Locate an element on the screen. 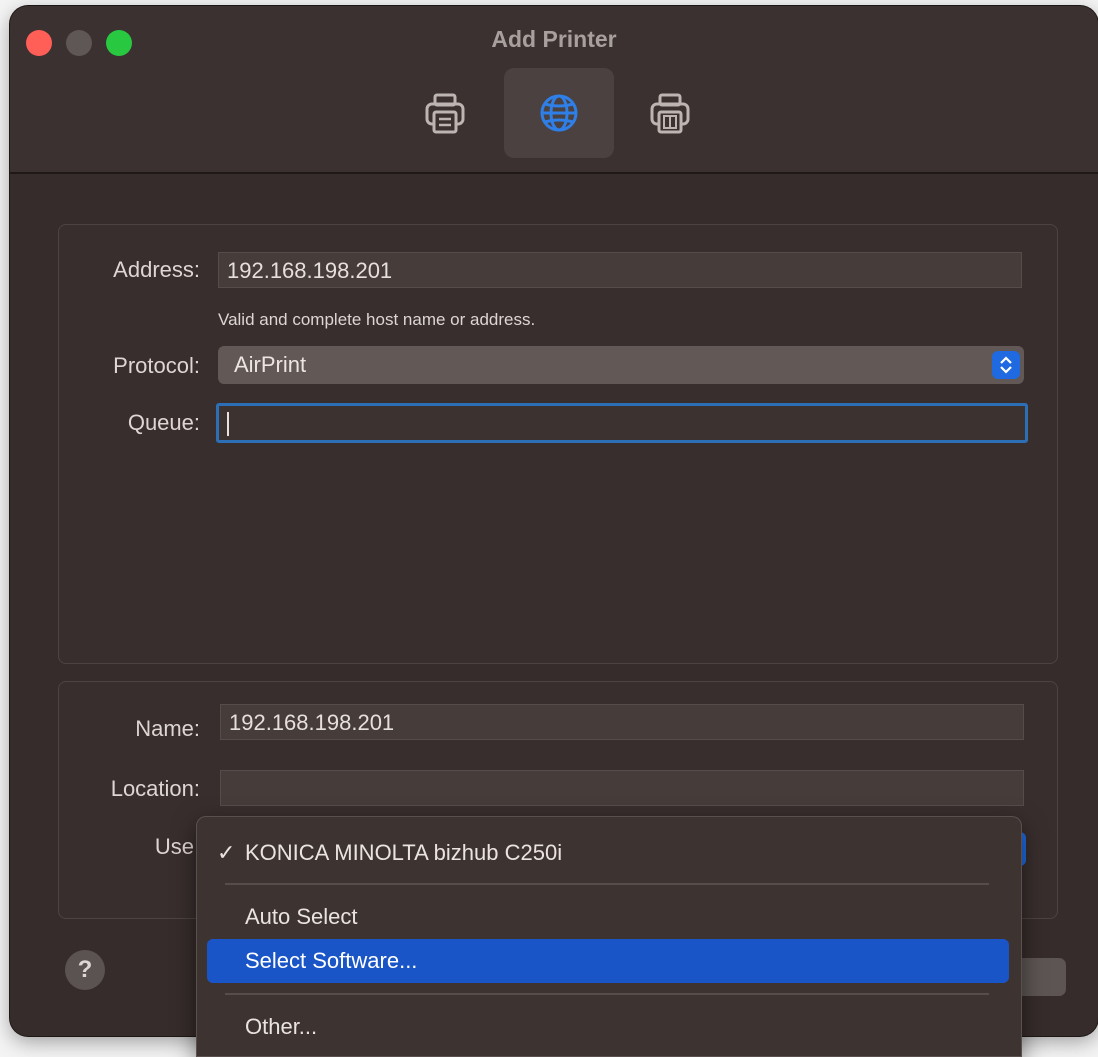 This screenshot has height=1057, width=1098. queue-label: Queue: is located at coordinates (163, 422).